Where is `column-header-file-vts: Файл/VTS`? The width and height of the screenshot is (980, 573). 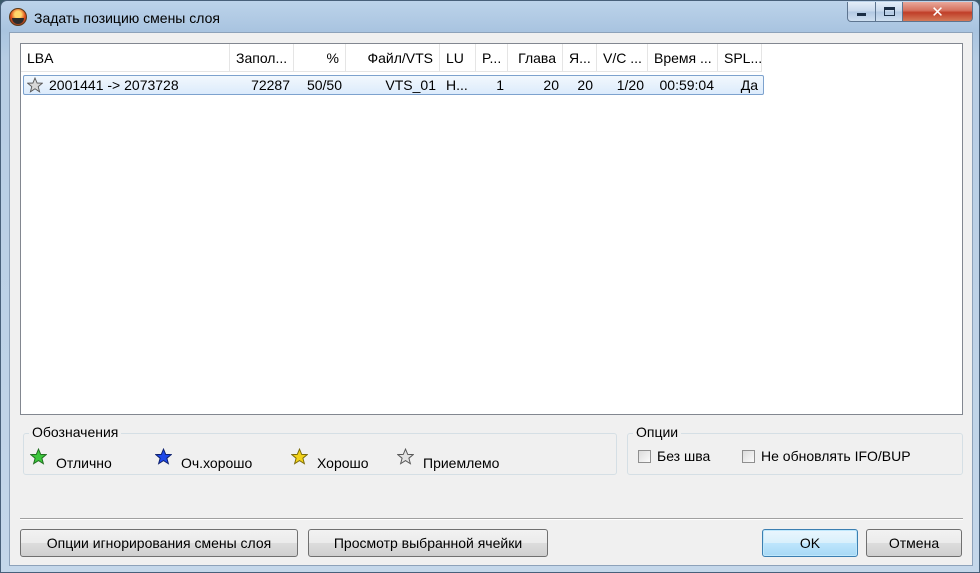 column-header-file-vts: Файл/VTS is located at coordinates (393, 58).